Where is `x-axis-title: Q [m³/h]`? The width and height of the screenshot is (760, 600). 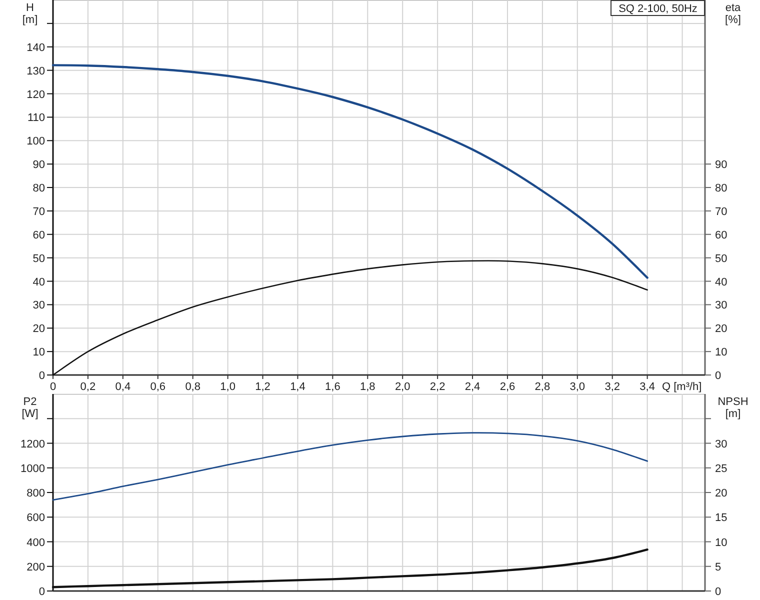 x-axis-title: Q [m³/h] is located at coordinates (682, 387).